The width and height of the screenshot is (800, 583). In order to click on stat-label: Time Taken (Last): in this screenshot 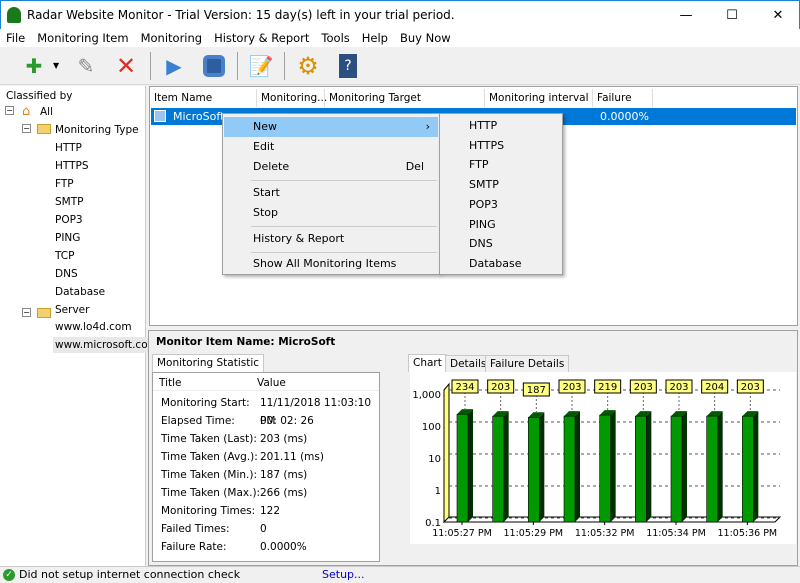, I will do `click(209, 439)`.